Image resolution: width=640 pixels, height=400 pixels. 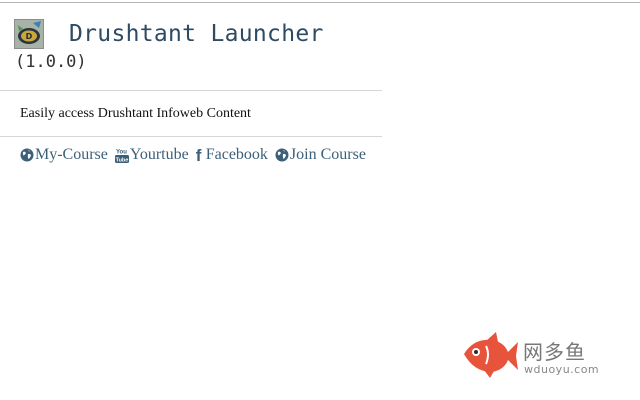 What do you see at coordinates (198, 155) in the screenshot?
I see `facebook-icon: f` at bounding box center [198, 155].